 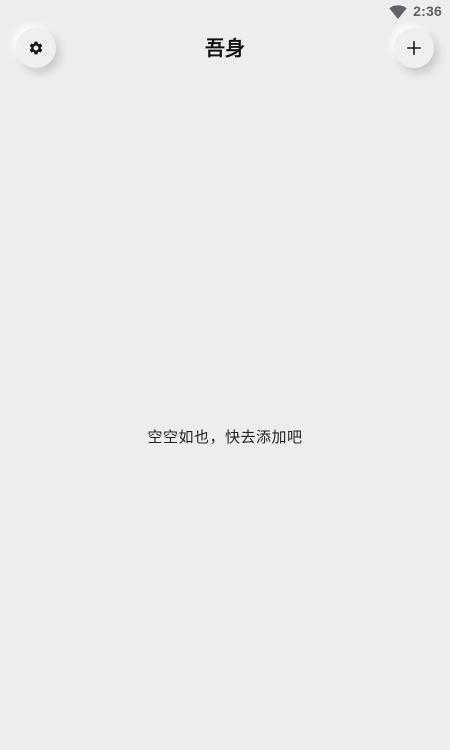 I want to click on page-title: 吾身, so click(x=225, y=48).